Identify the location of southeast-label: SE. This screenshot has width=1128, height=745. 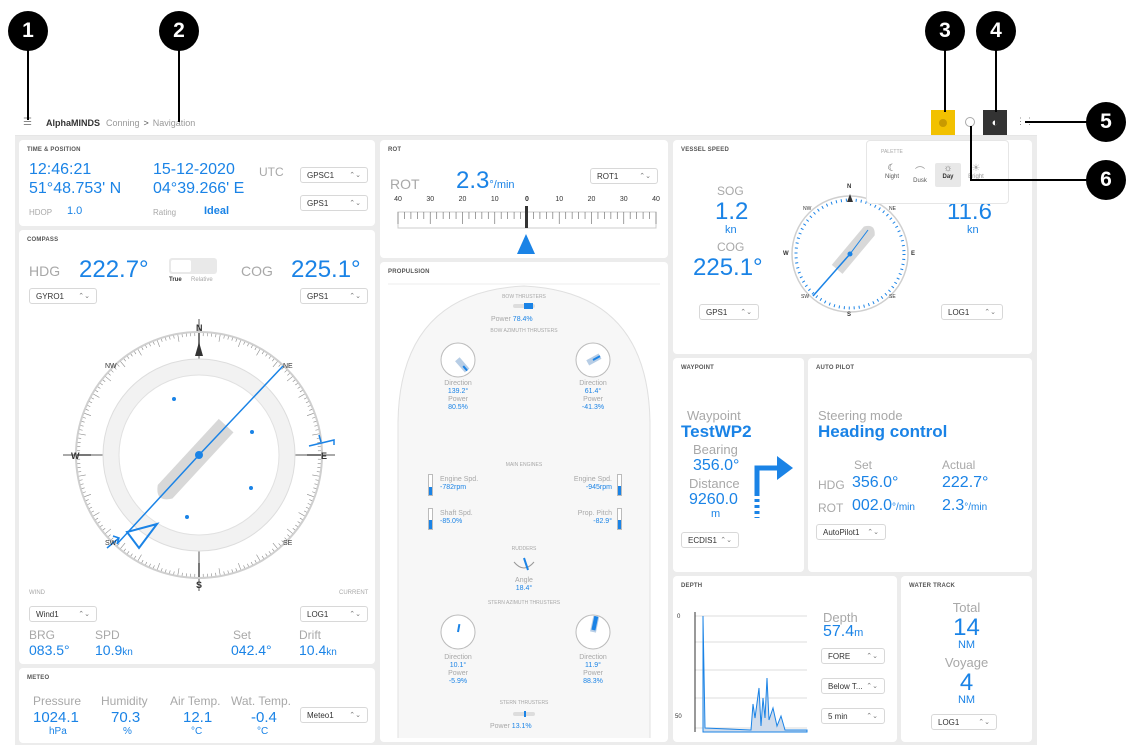
(288, 543).